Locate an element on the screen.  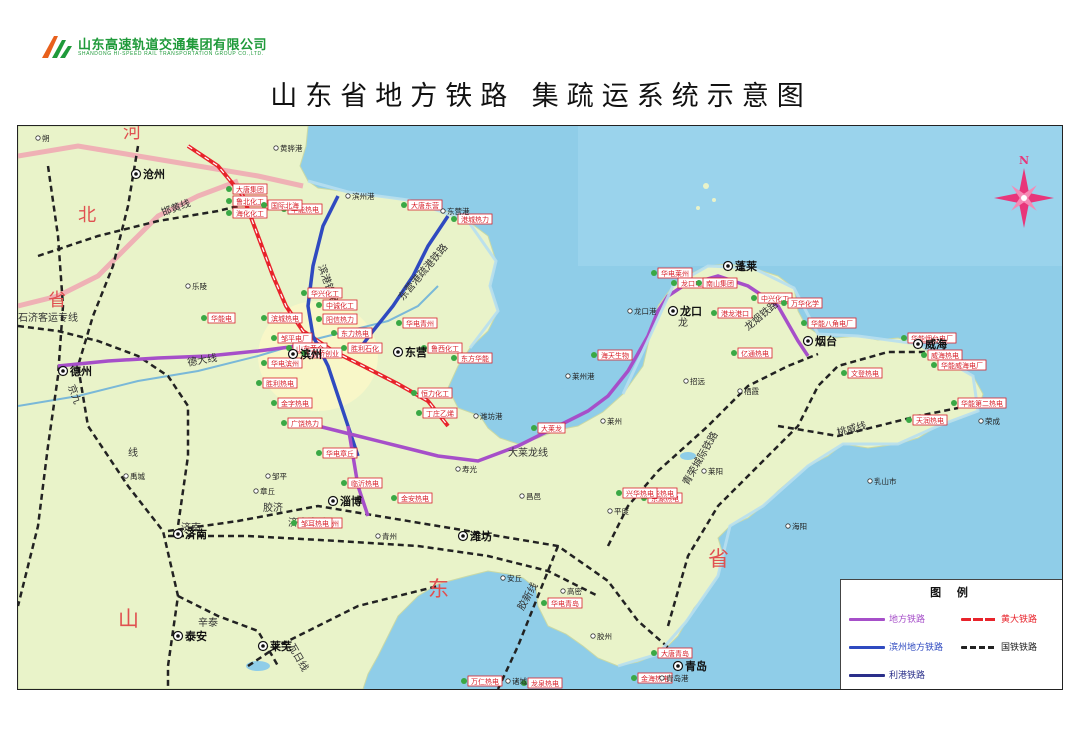
enterprise-tag-label: 大唐东营 is located at coordinates (425, 205).